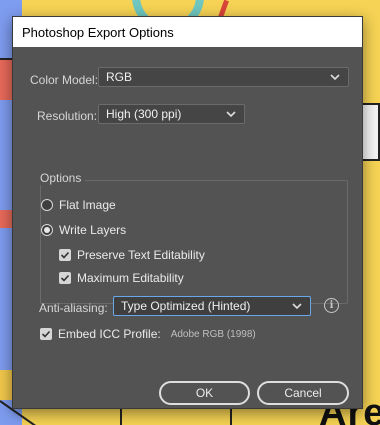 This screenshot has width=380, height=425. I want to click on preserve-text-label: Preserve Text Editability, so click(141, 255).